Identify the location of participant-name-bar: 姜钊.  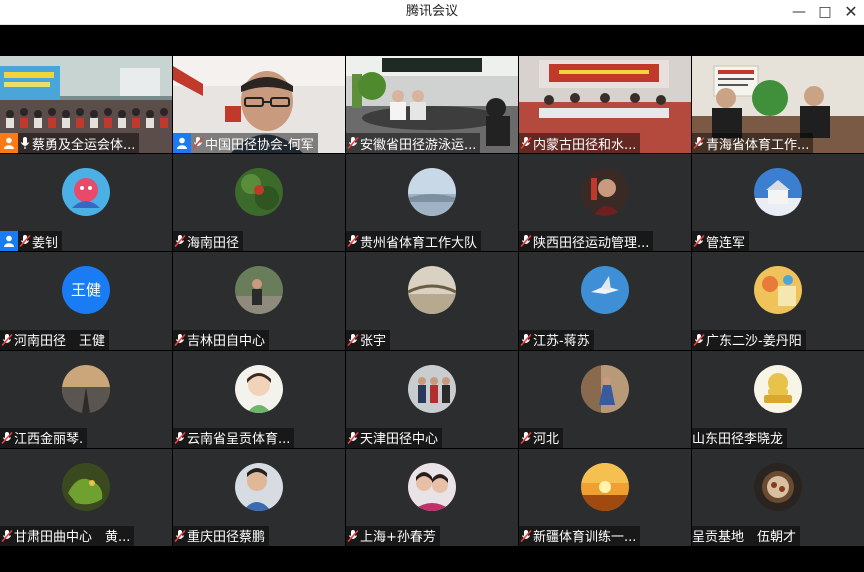
(31, 241).